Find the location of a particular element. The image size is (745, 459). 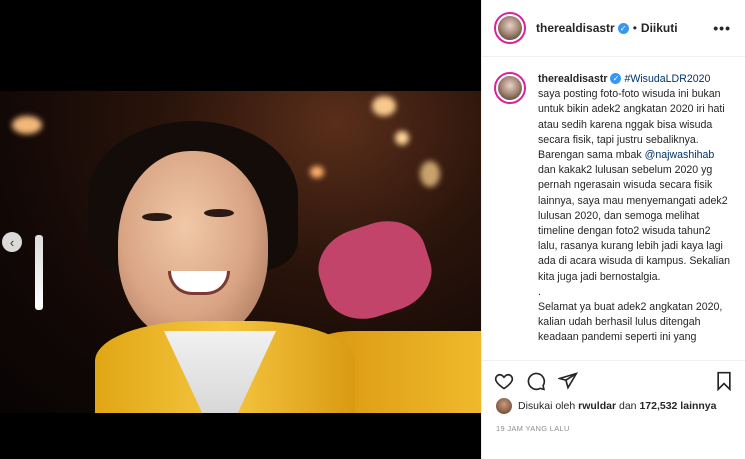

username-link: therealdisastr is located at coordinates (575, 28).